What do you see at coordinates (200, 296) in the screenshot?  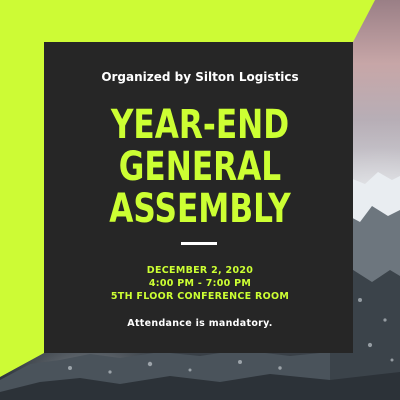 I see `event-location: 5TH FLOOR CONFERENCE ROOM` at bounding box center [200, 296].